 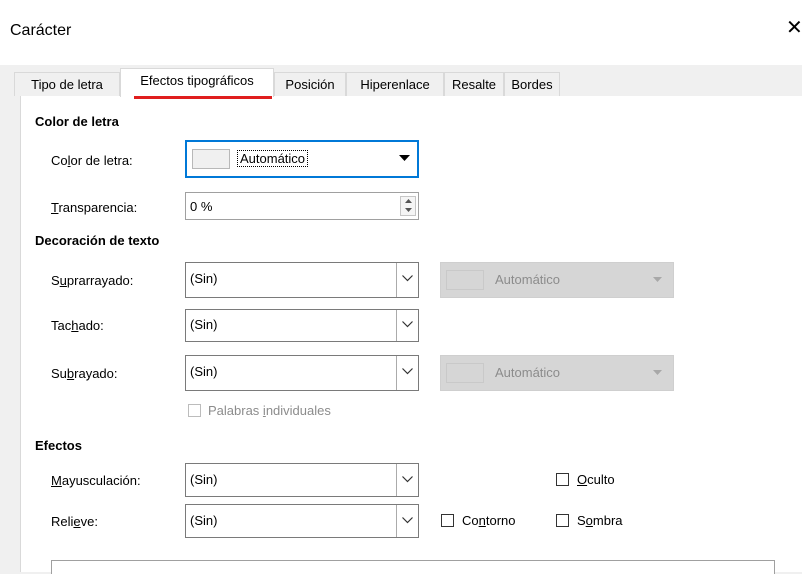 I want to click on strikethrough-value: (Sin), so click(x=204, y=324).